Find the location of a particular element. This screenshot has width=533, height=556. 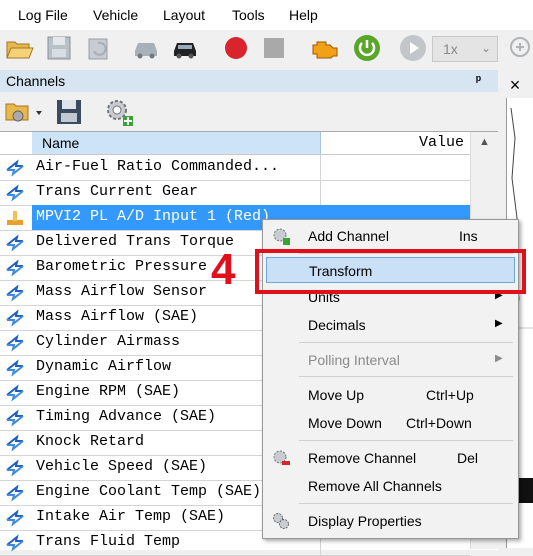

menu-item-move-down: Move Down Ctrl+Down is located at coordinates (390, 423).